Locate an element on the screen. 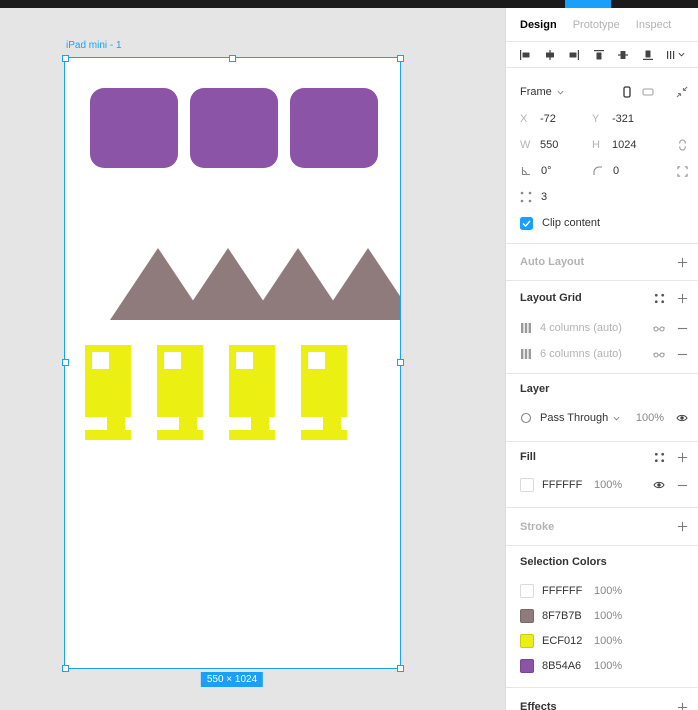 The image size is (698, 710). selection-color-row: FFFFFF 100% is located at coordinates (602, 590).